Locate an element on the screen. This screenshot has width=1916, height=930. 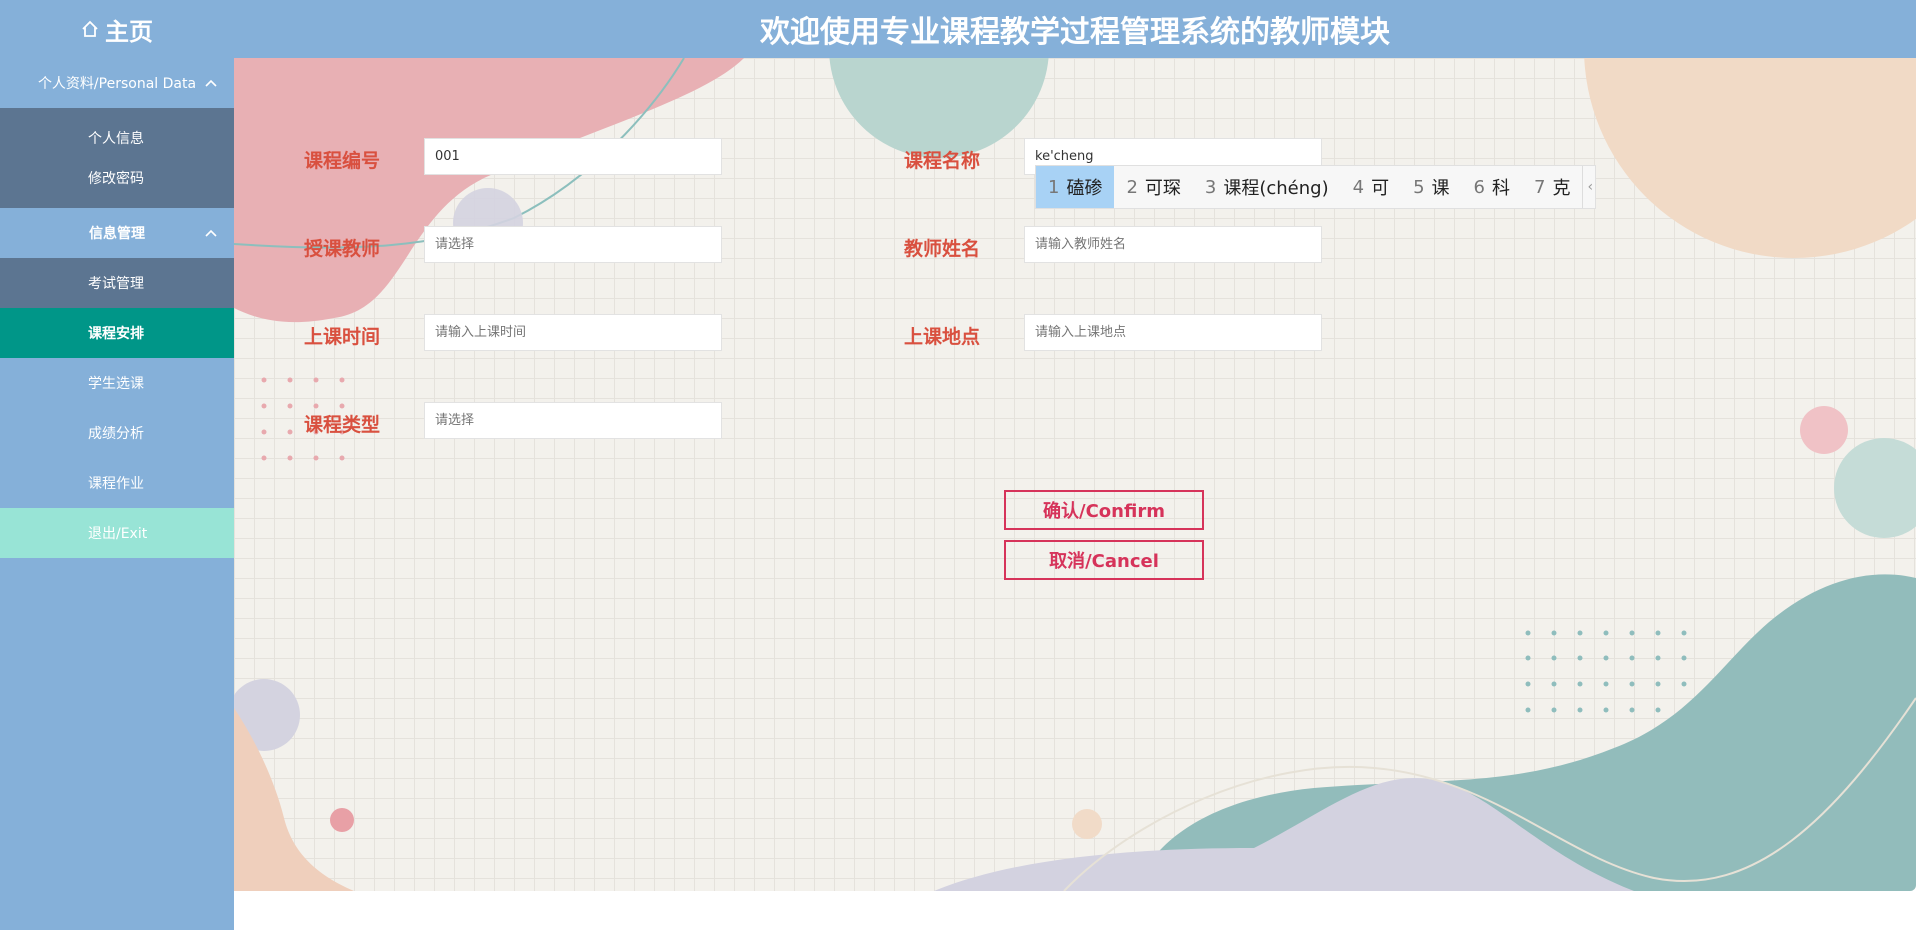
ime-candidate: 1 磕碜 is located at coordinates (1075, 187).